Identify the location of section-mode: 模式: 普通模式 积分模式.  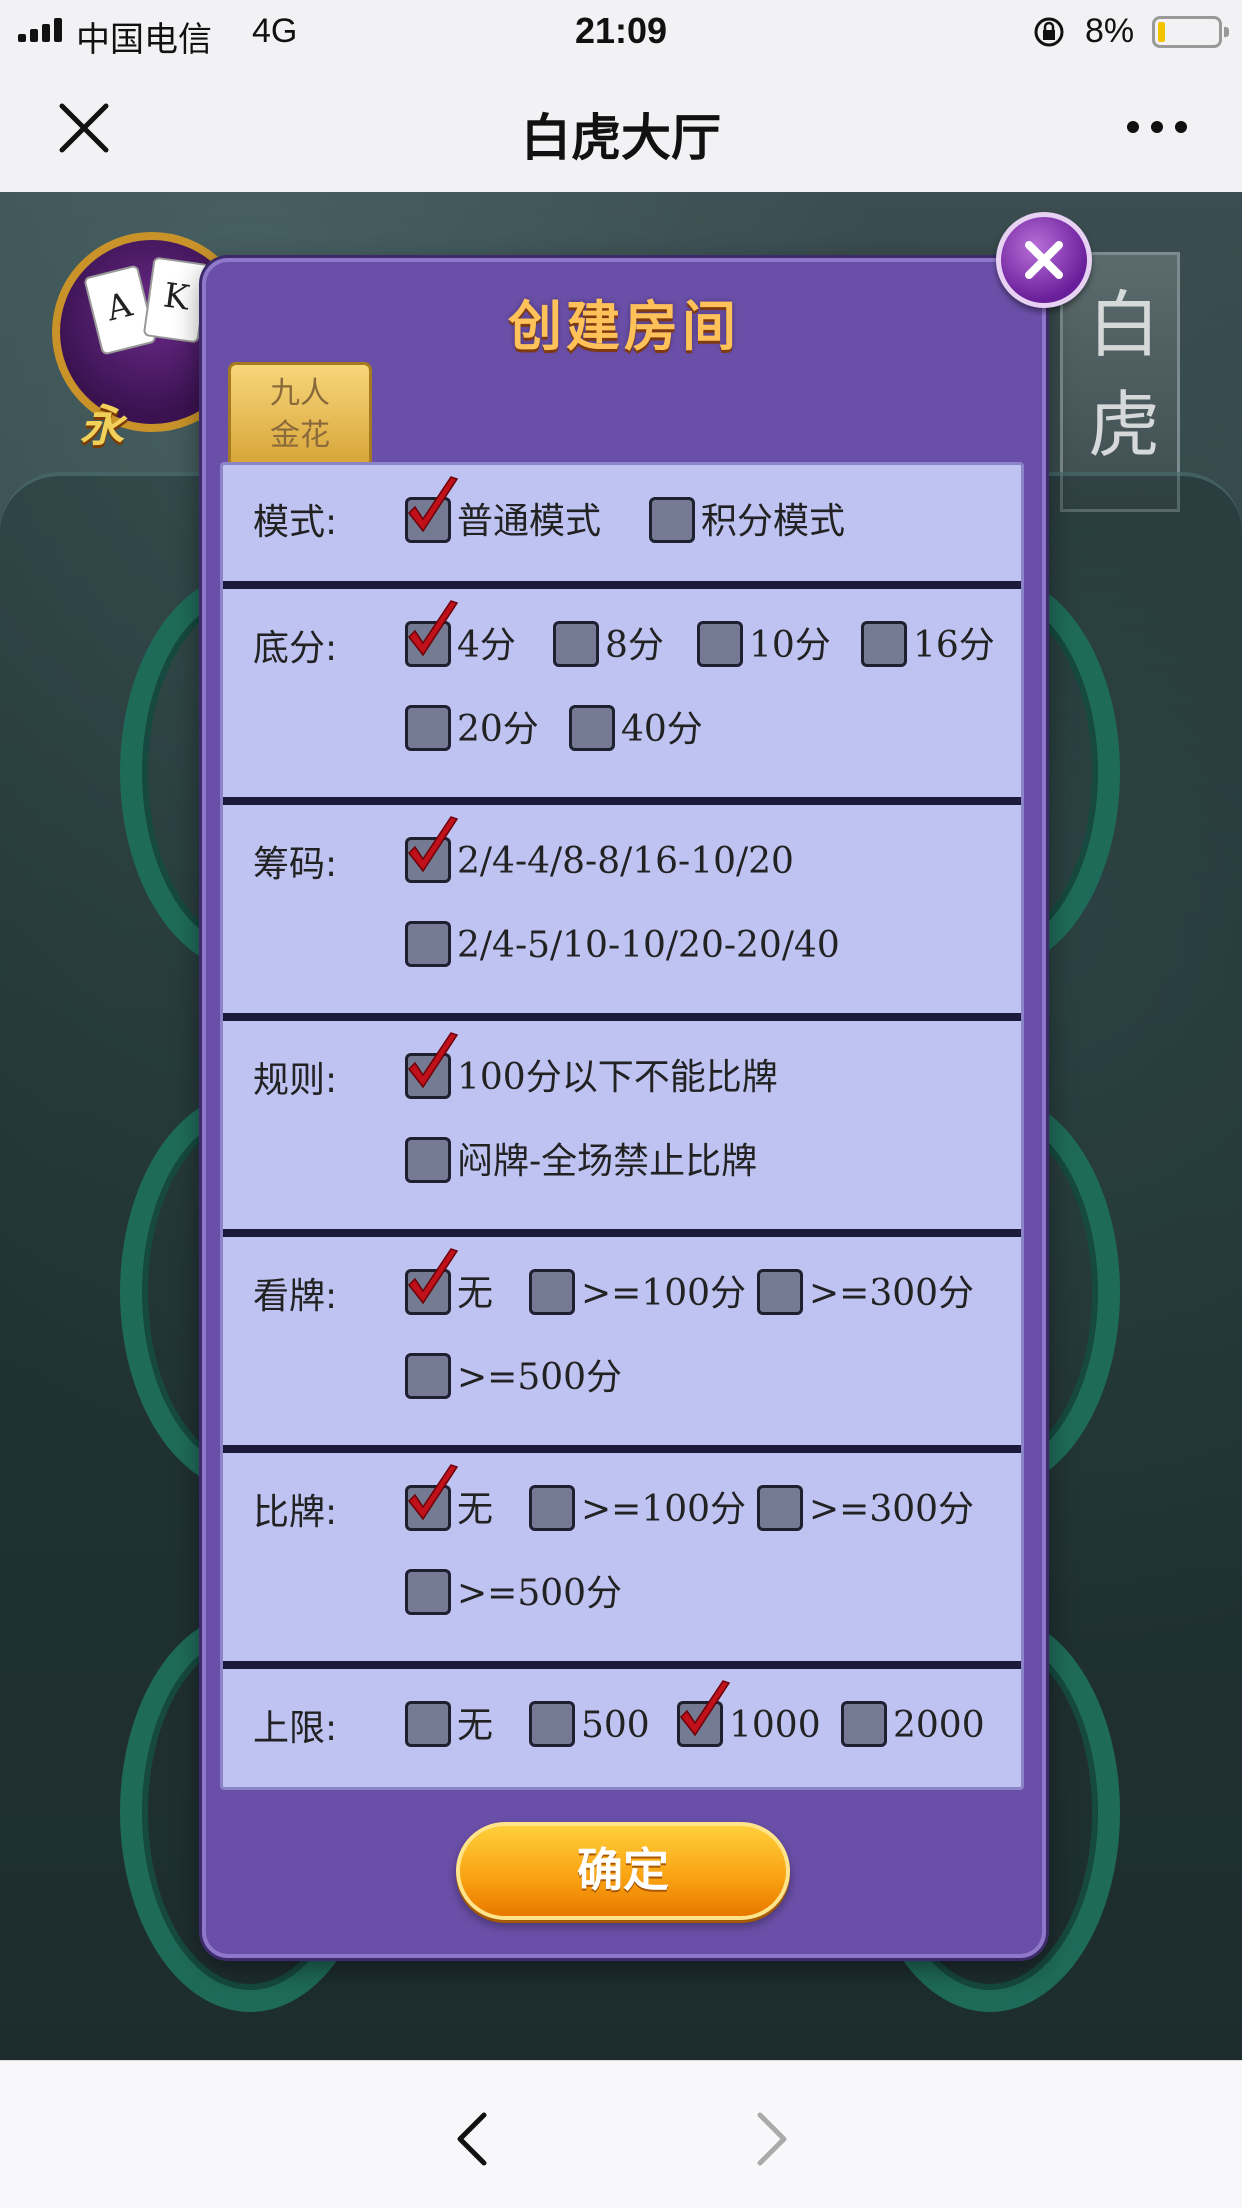
(622, 527).